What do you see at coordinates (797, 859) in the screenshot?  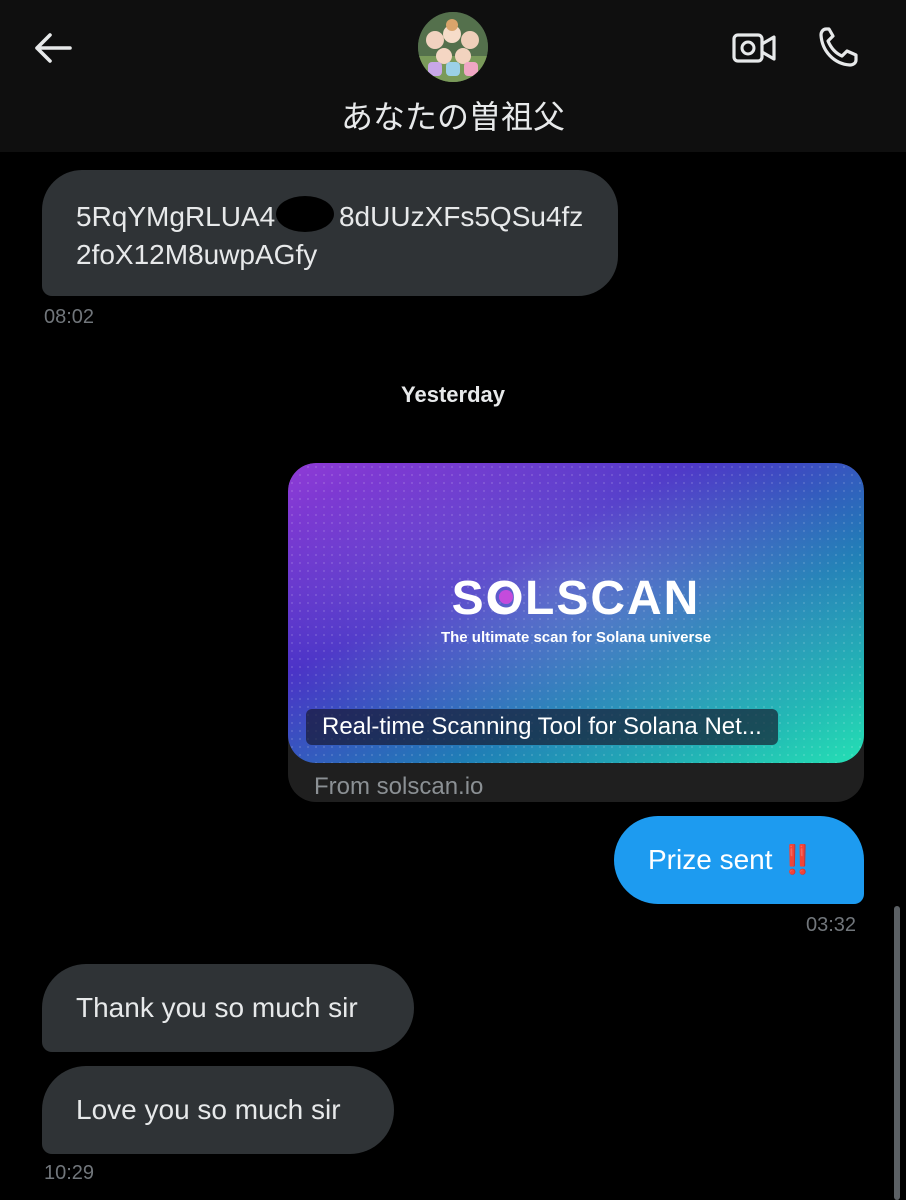 I see `double-exclamation-emoji: ‼️` at bounding box center [797, 859].